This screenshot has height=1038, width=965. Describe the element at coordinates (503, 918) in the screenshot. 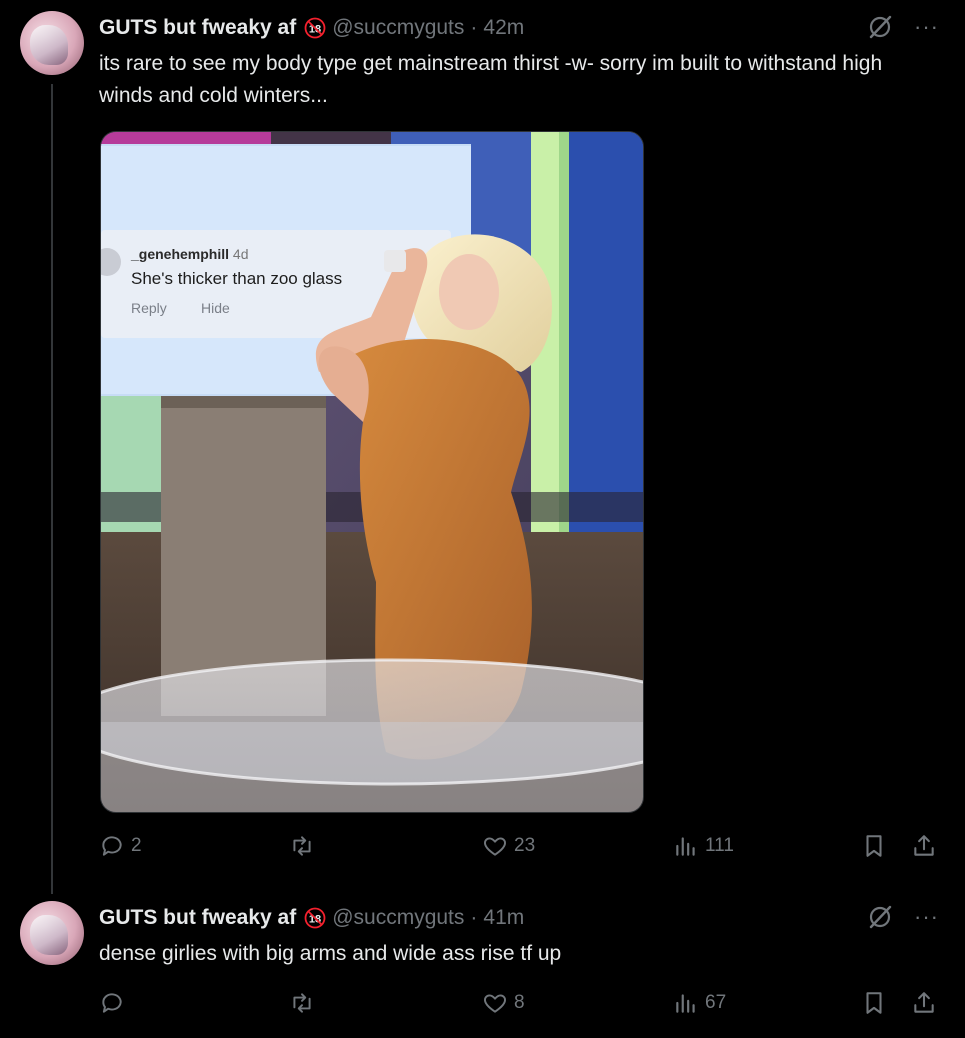

I see `timestamp: 41m` at that location.